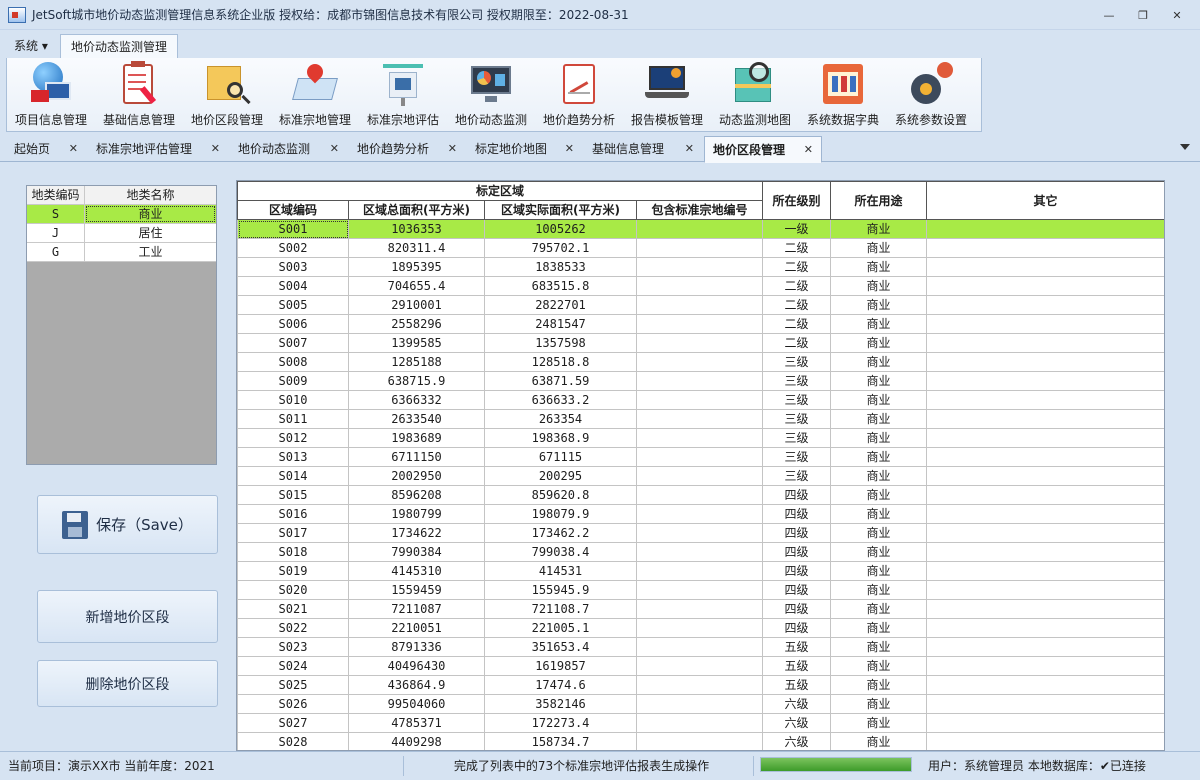 The height and width of the screenshot is (780, 1200). What do you see at coordinates (416, 457) in the screenshot?
I see `total-area-cell: 6711150` at bounding box center [416, 457].